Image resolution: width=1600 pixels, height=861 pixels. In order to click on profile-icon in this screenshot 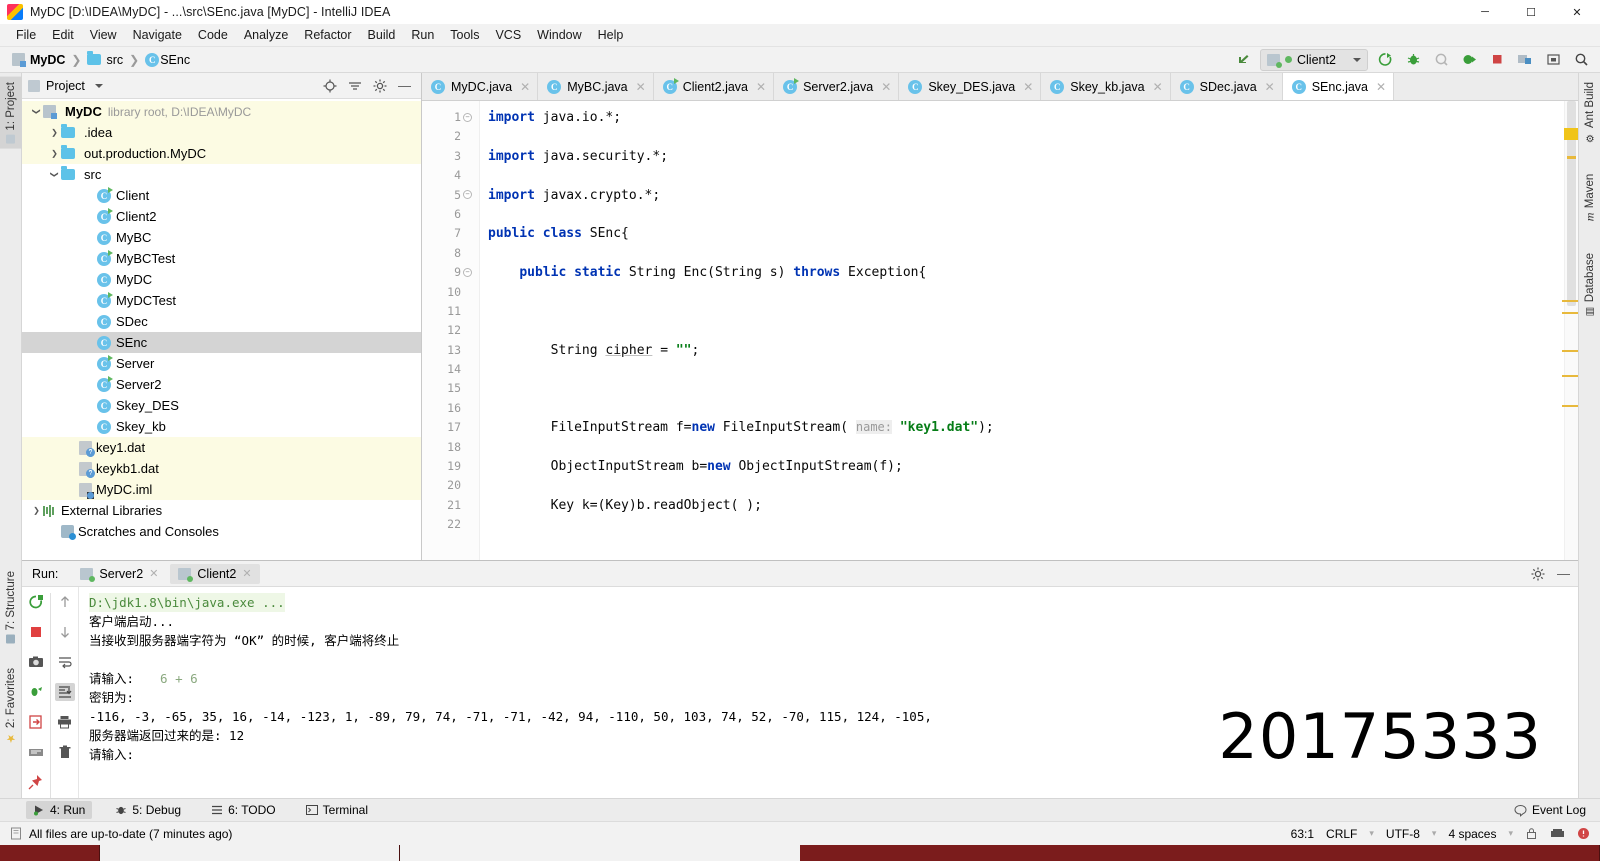, I will do `click(1469, 60)`.